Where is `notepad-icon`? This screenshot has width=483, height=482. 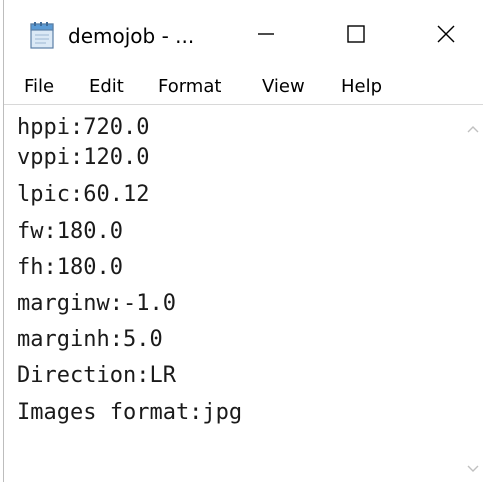 notepad-icon is located at coordinates (43, 35).